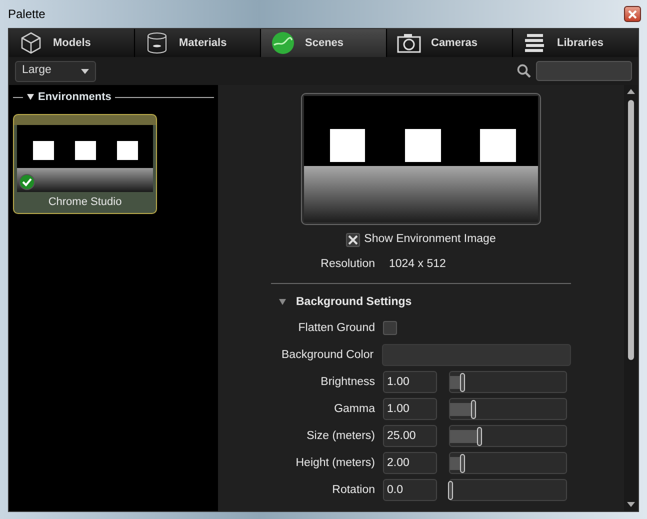 This screenshot has height=519, width=647. I want to click on close-icon, so click(632, 14).